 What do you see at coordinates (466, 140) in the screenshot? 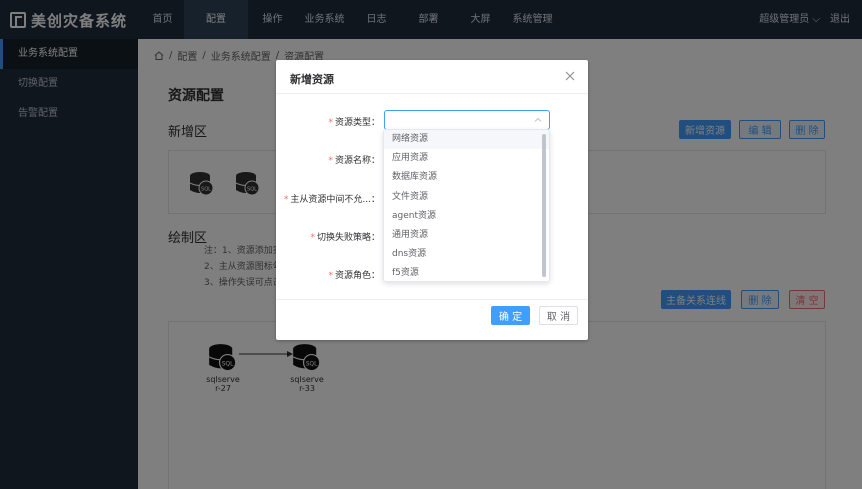
I see `option-network: 网络资源` at bounding box center [466, 140].